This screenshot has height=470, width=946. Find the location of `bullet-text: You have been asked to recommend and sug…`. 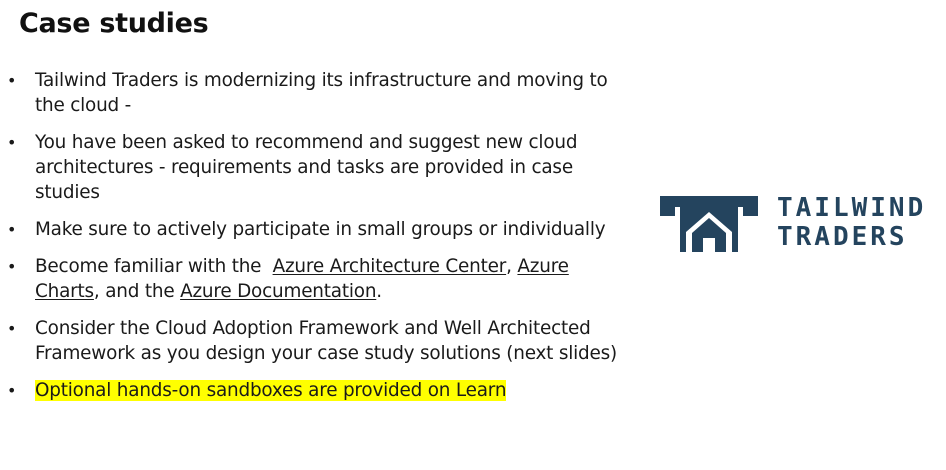

bullet-text: You have been asked to recommend and sug… is located at coordinates (306, 167).